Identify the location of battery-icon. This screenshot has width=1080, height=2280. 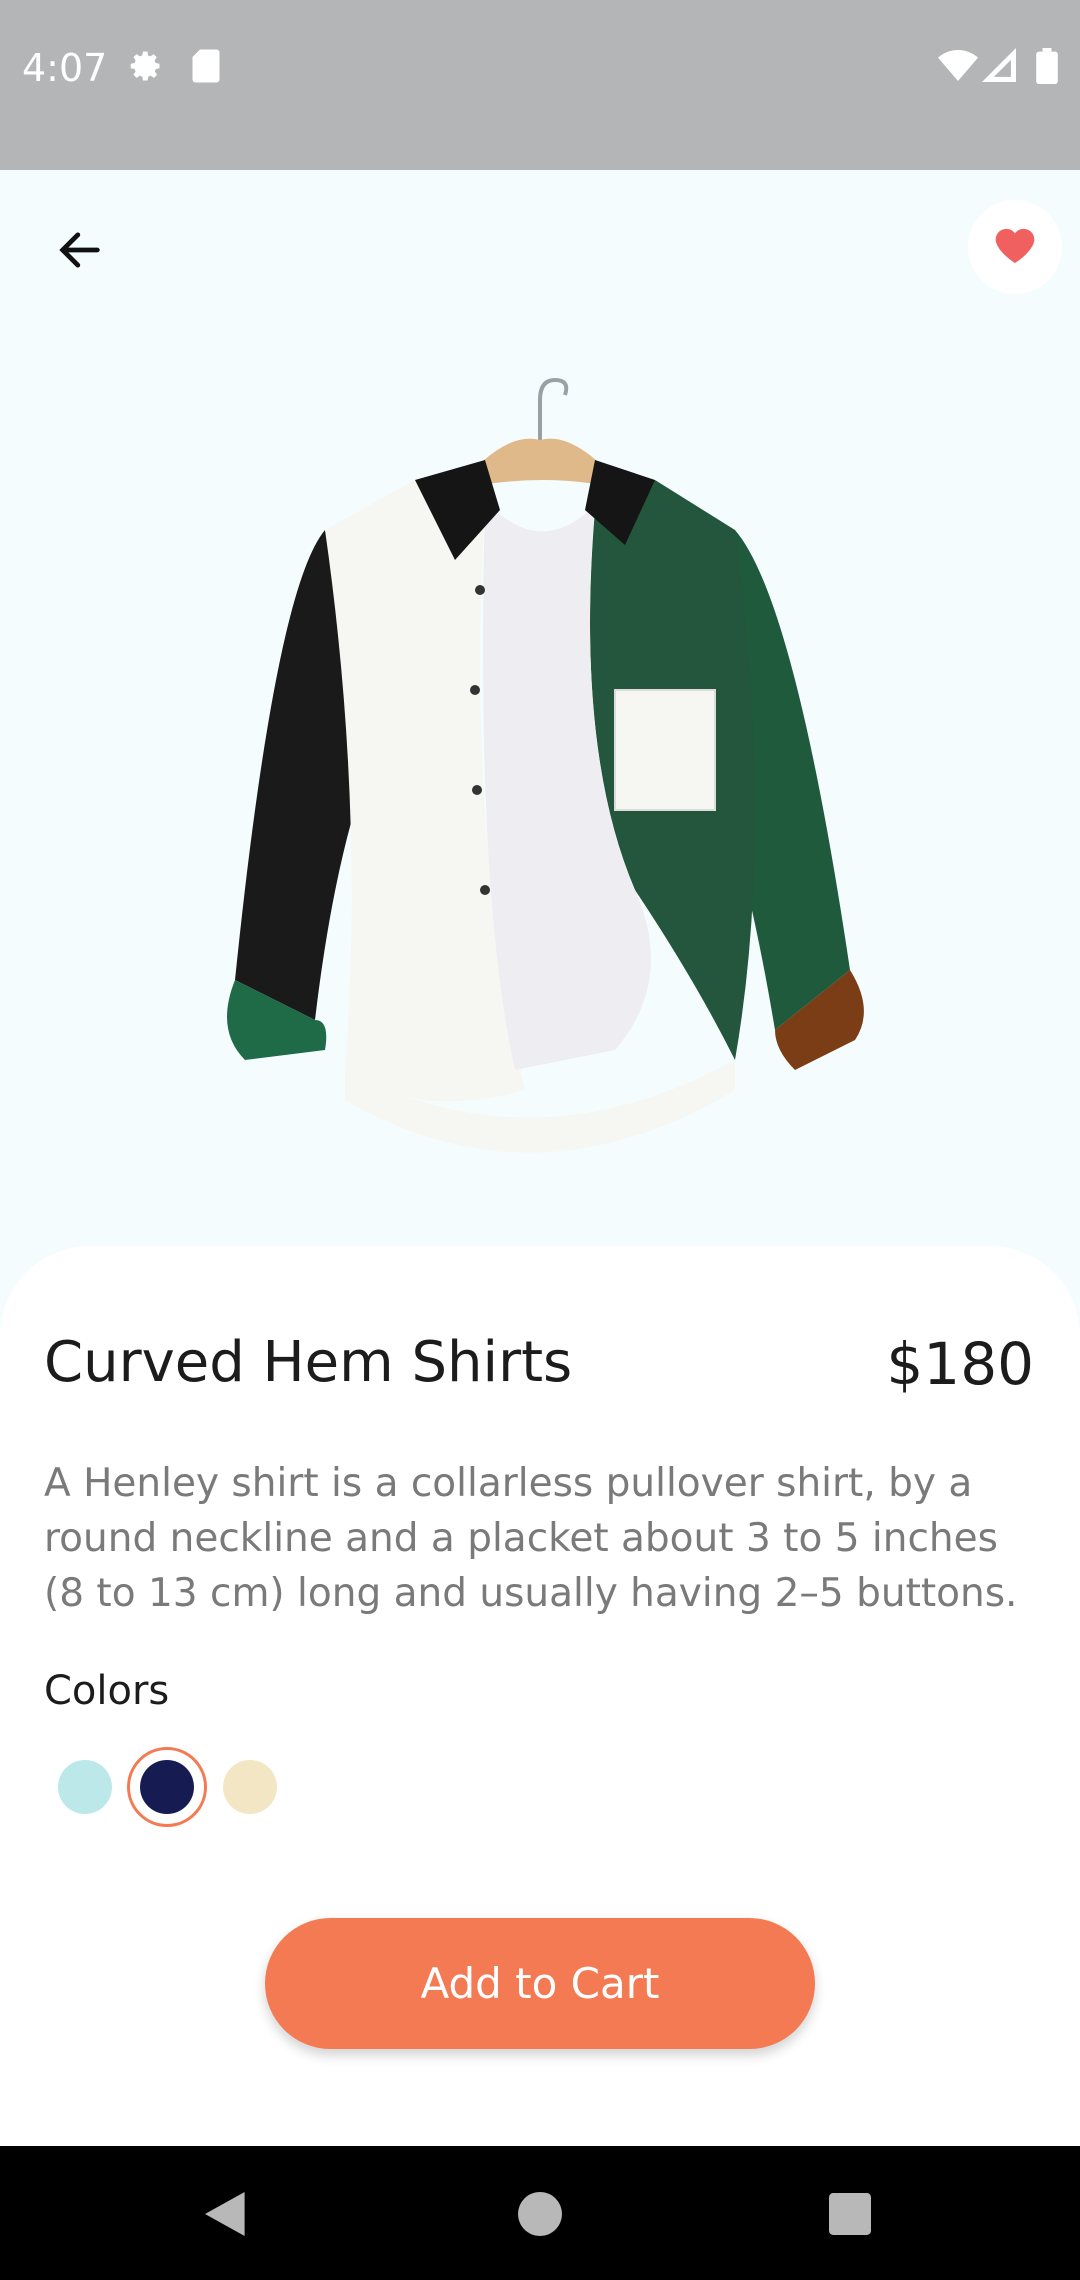
(1047, 68).